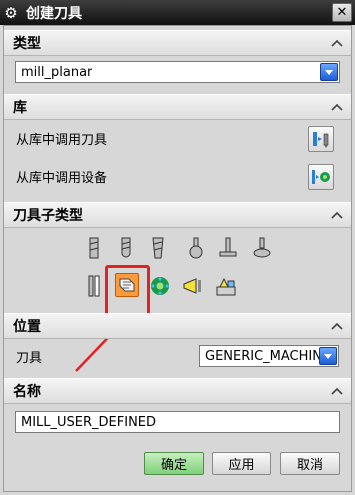  I want to click on call-device-label: 从库中调用设备, so click(62, 178).